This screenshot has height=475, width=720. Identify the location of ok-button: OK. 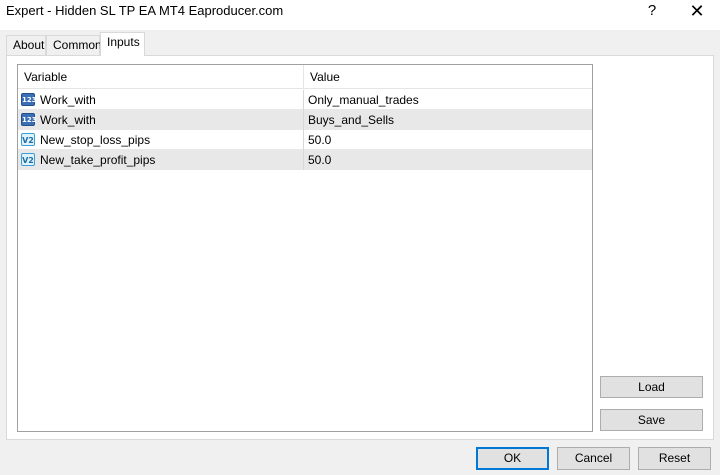
(512, 458).